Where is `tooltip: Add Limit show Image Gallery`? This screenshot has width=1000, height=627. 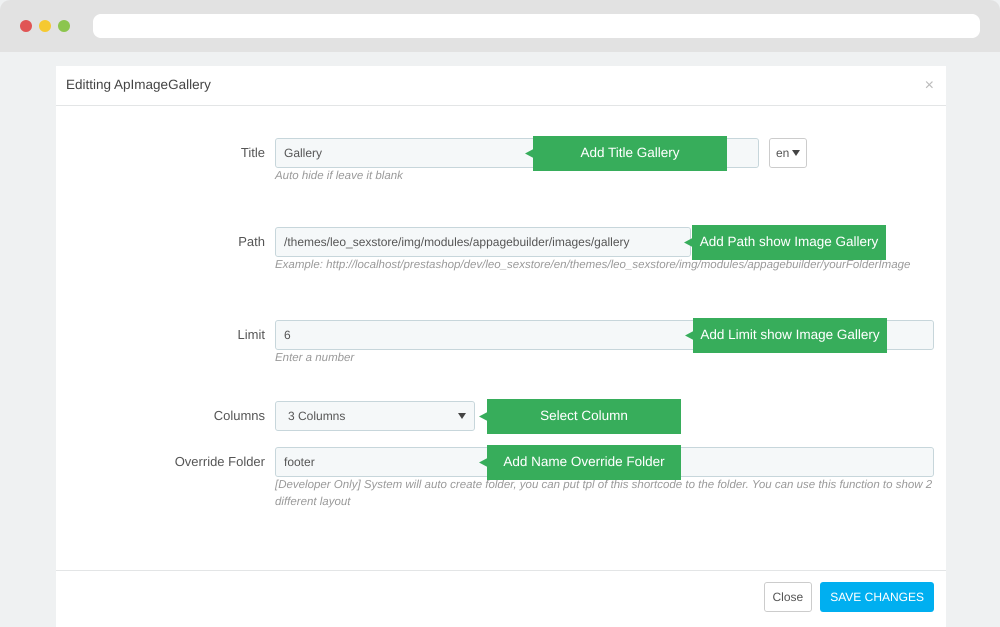
tooltip: Add Limit show Image Gallery is located at coordinates (786, 335).